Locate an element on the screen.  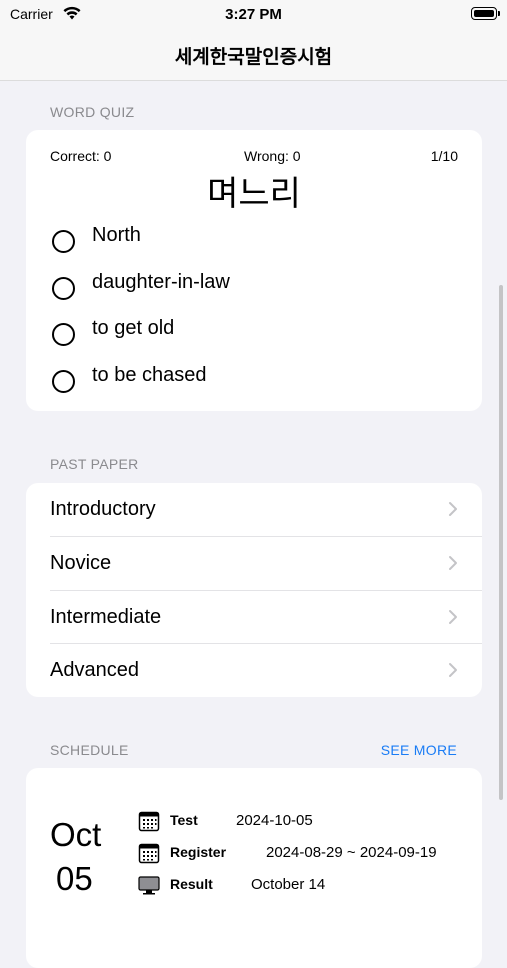
quiz-option-label: to get old is located at coordinates (133, 328).